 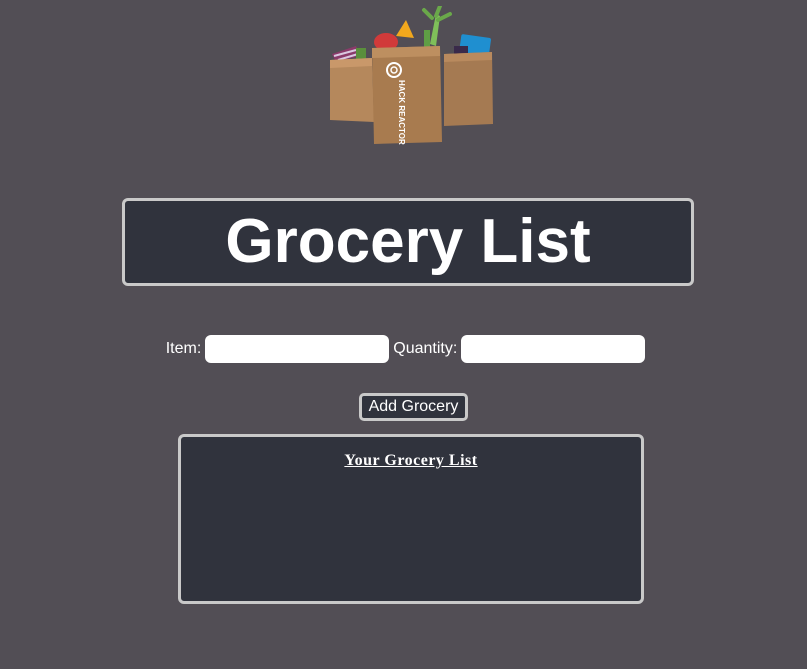 I want to click on grocery-bags-icon: HACK REACTOR, so click(x=411, y=75).